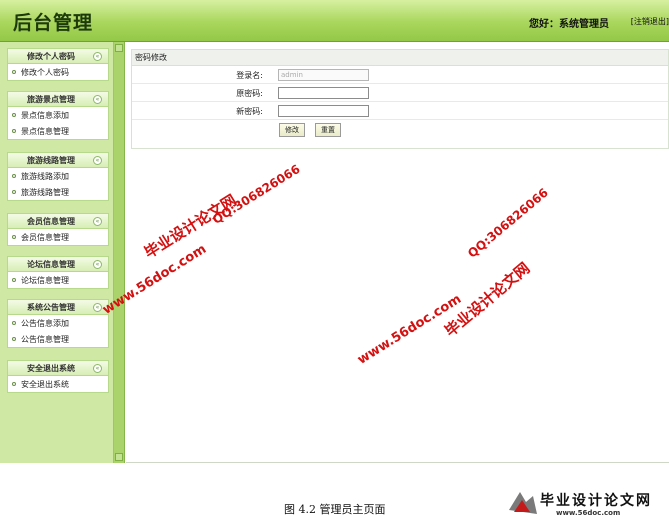 The image size is (669, 522). I want to click on sidebar-item-label: 公告信息管理, so click(45, 339).